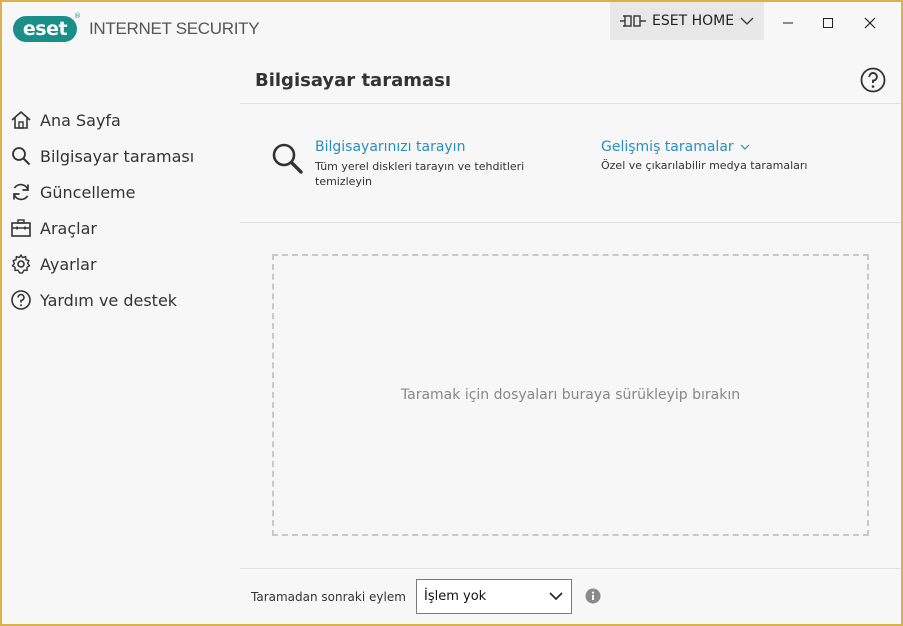 This screenshot has height=626, width=903. What do you see at coordinates (174, 28) in the screenshot?
I see `product-name: INTERNET SECURITY` at bounding box center [174, 28].